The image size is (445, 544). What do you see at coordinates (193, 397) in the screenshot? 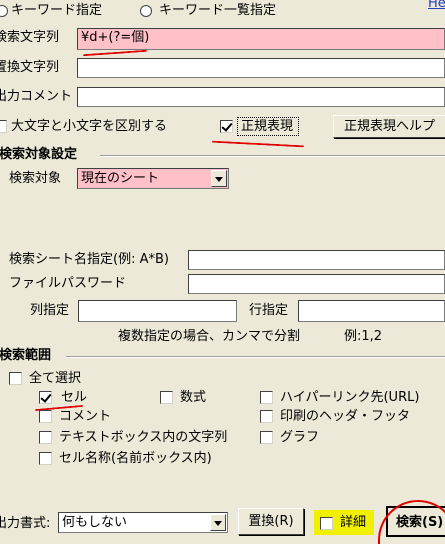
I see `formula-label: 数式` at bounding box center [193, 397].